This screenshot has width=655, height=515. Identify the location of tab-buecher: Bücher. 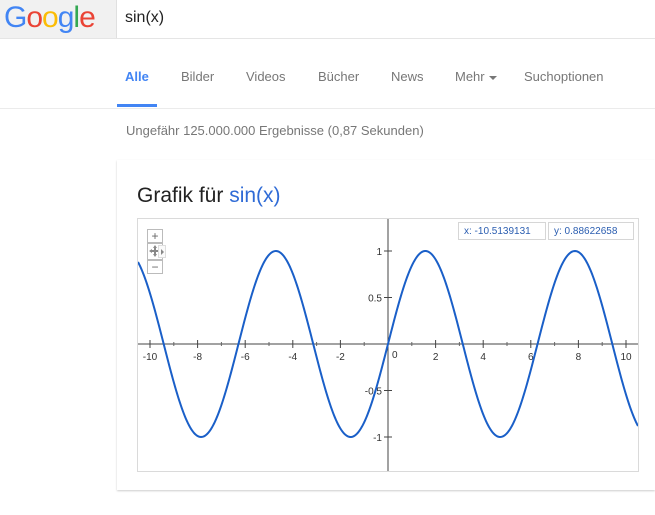
(338, 76).